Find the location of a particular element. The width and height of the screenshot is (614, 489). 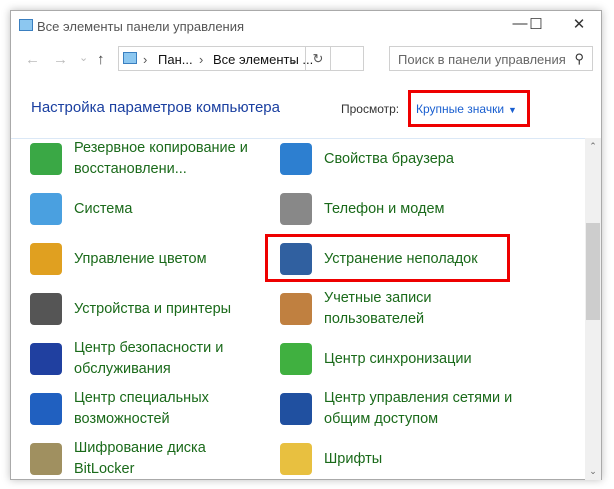

view-label: Просмотр: is located at coordinates (370, 109).